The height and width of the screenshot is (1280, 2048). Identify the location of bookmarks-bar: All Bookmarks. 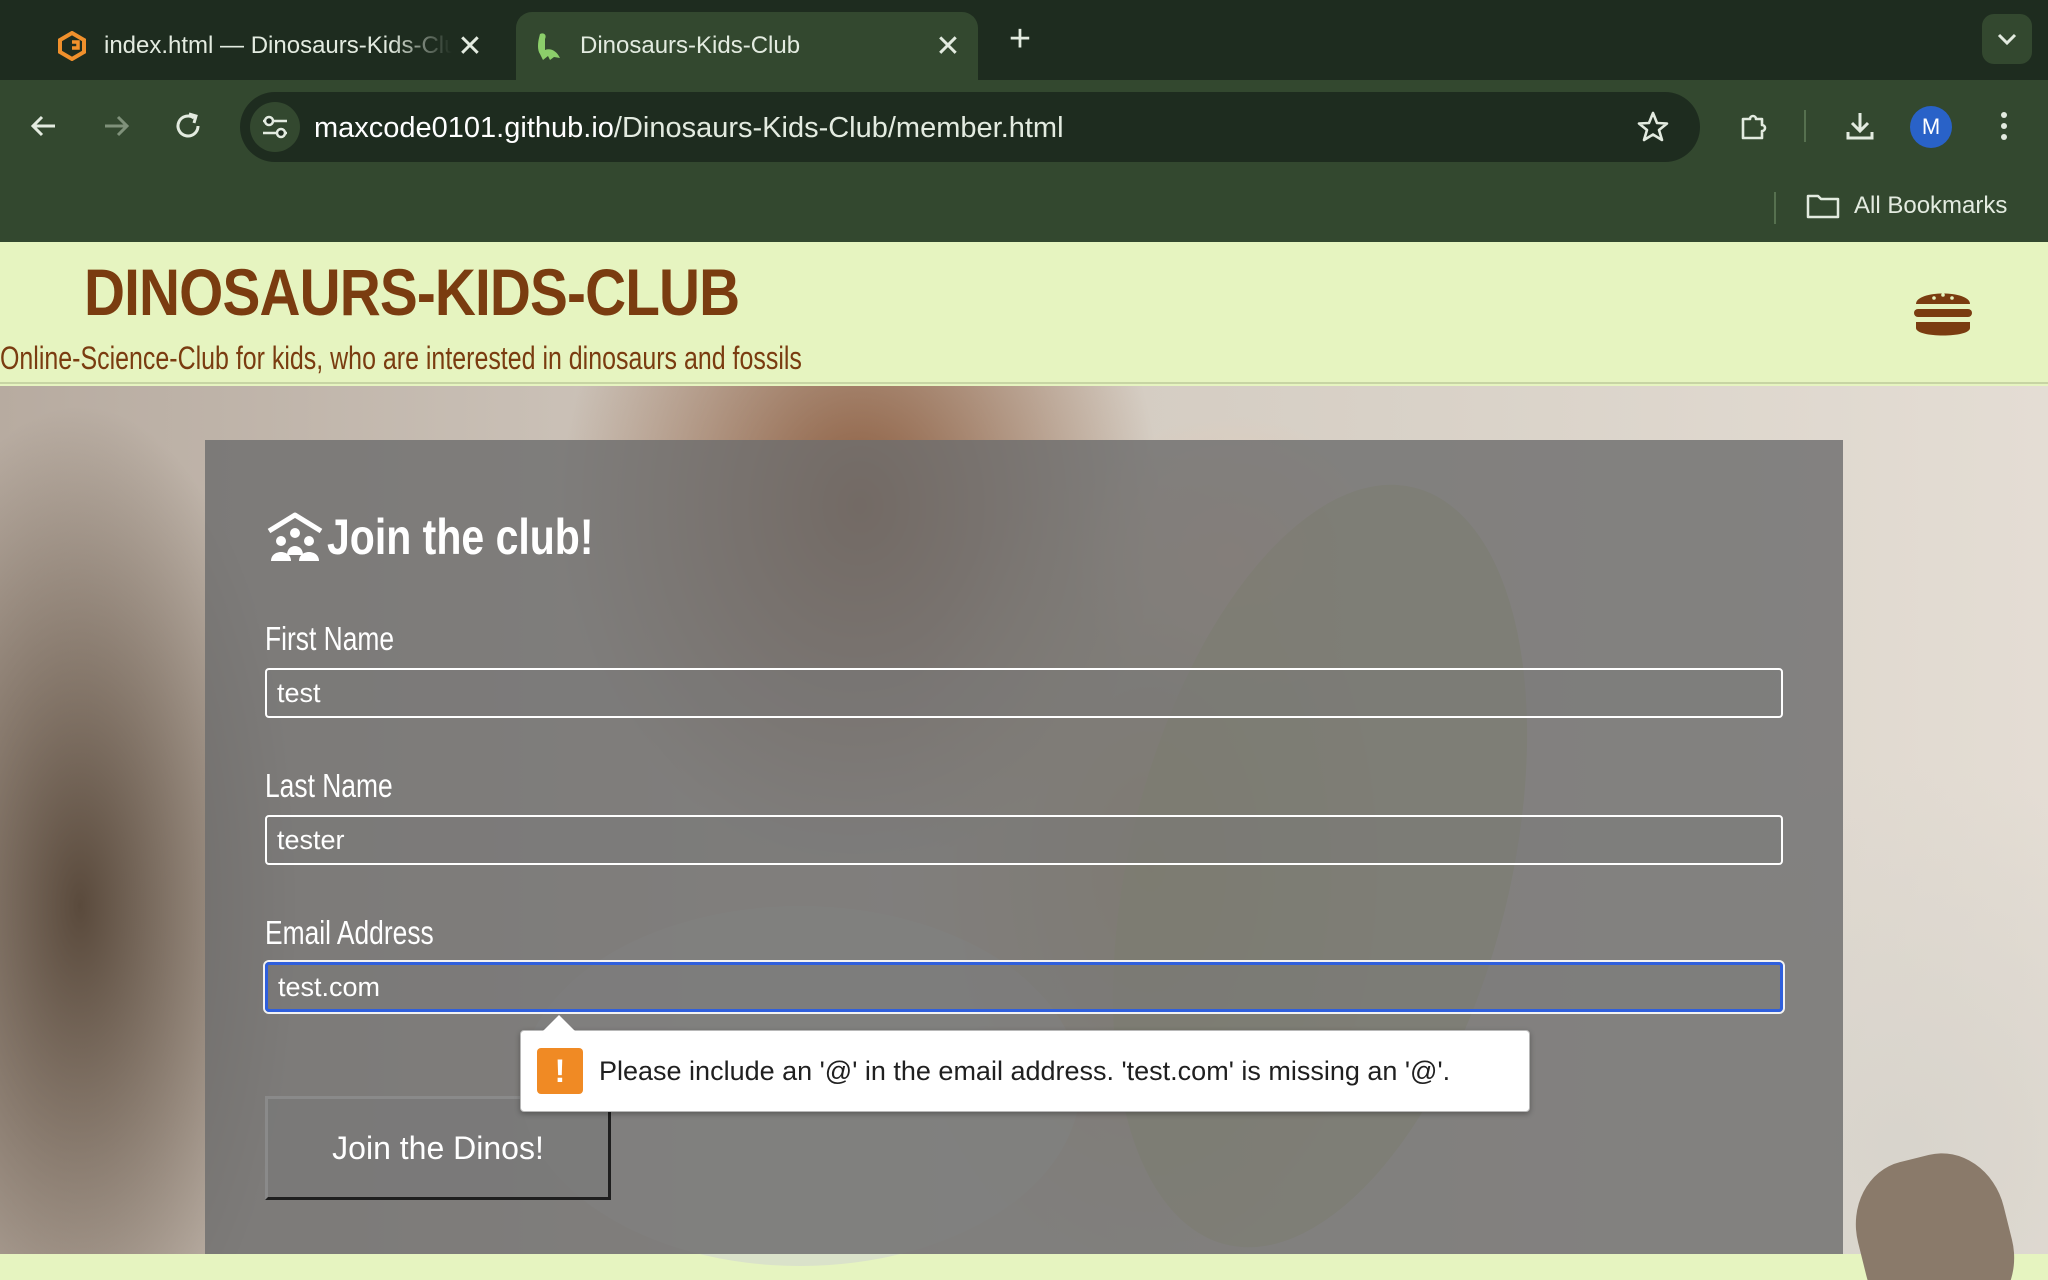
(1024, 207).